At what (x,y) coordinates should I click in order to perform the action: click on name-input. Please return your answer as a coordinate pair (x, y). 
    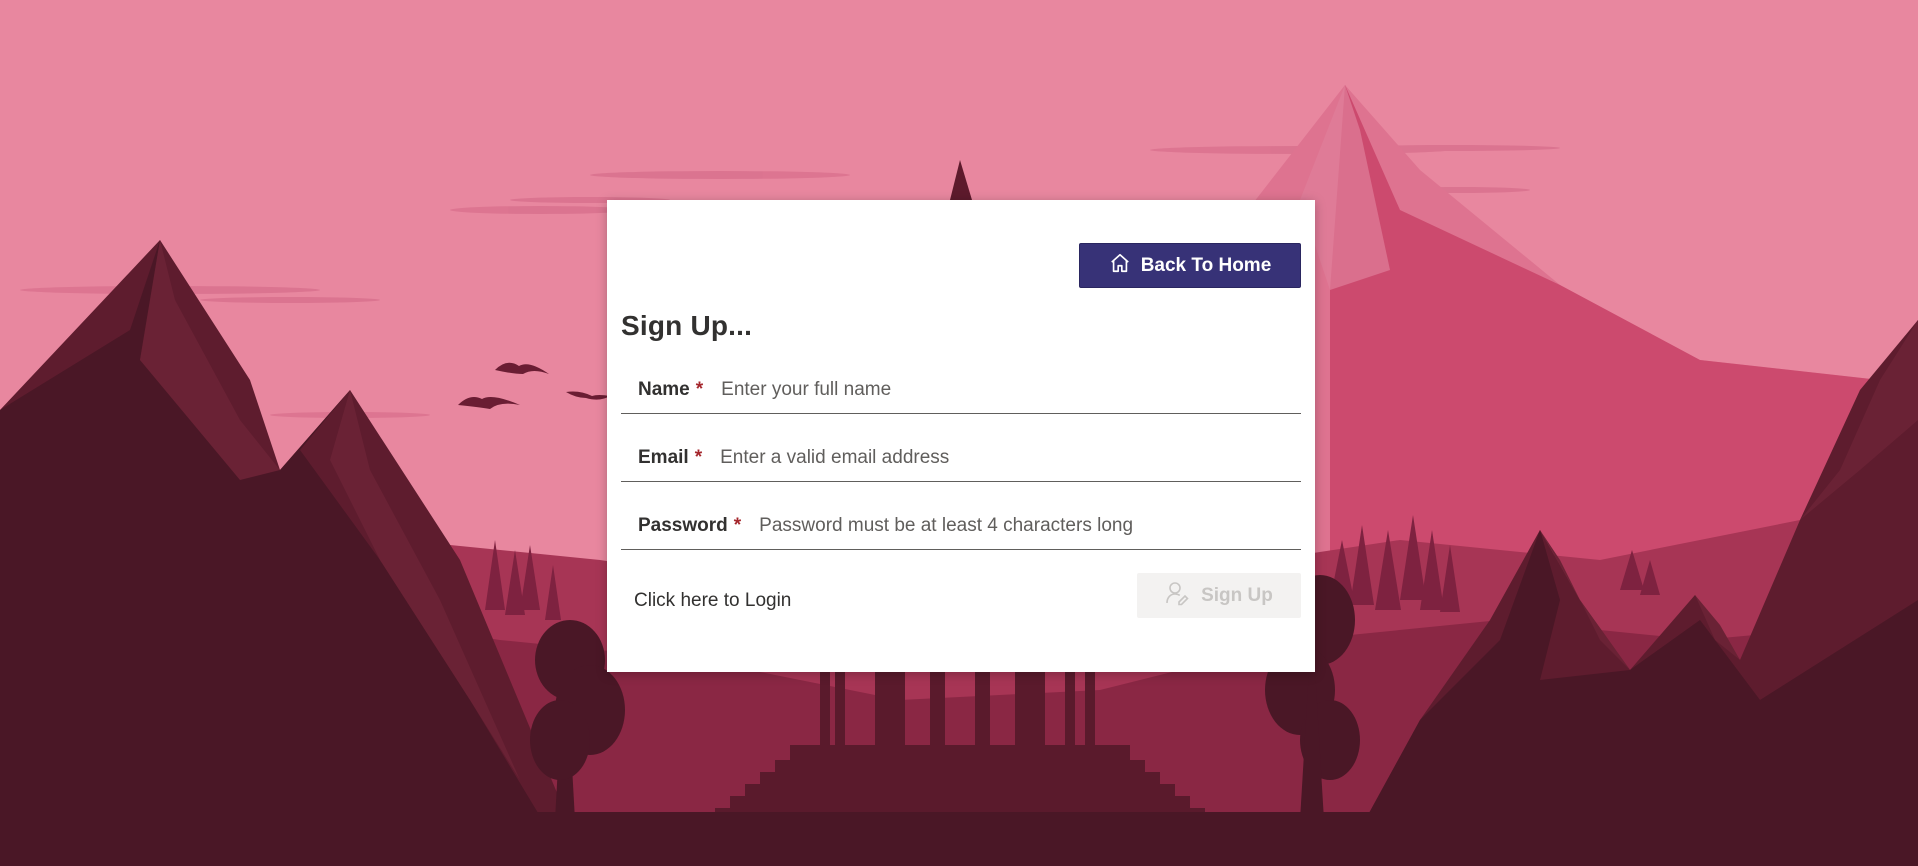
    Looking at the image, I should click on (1002, 389).